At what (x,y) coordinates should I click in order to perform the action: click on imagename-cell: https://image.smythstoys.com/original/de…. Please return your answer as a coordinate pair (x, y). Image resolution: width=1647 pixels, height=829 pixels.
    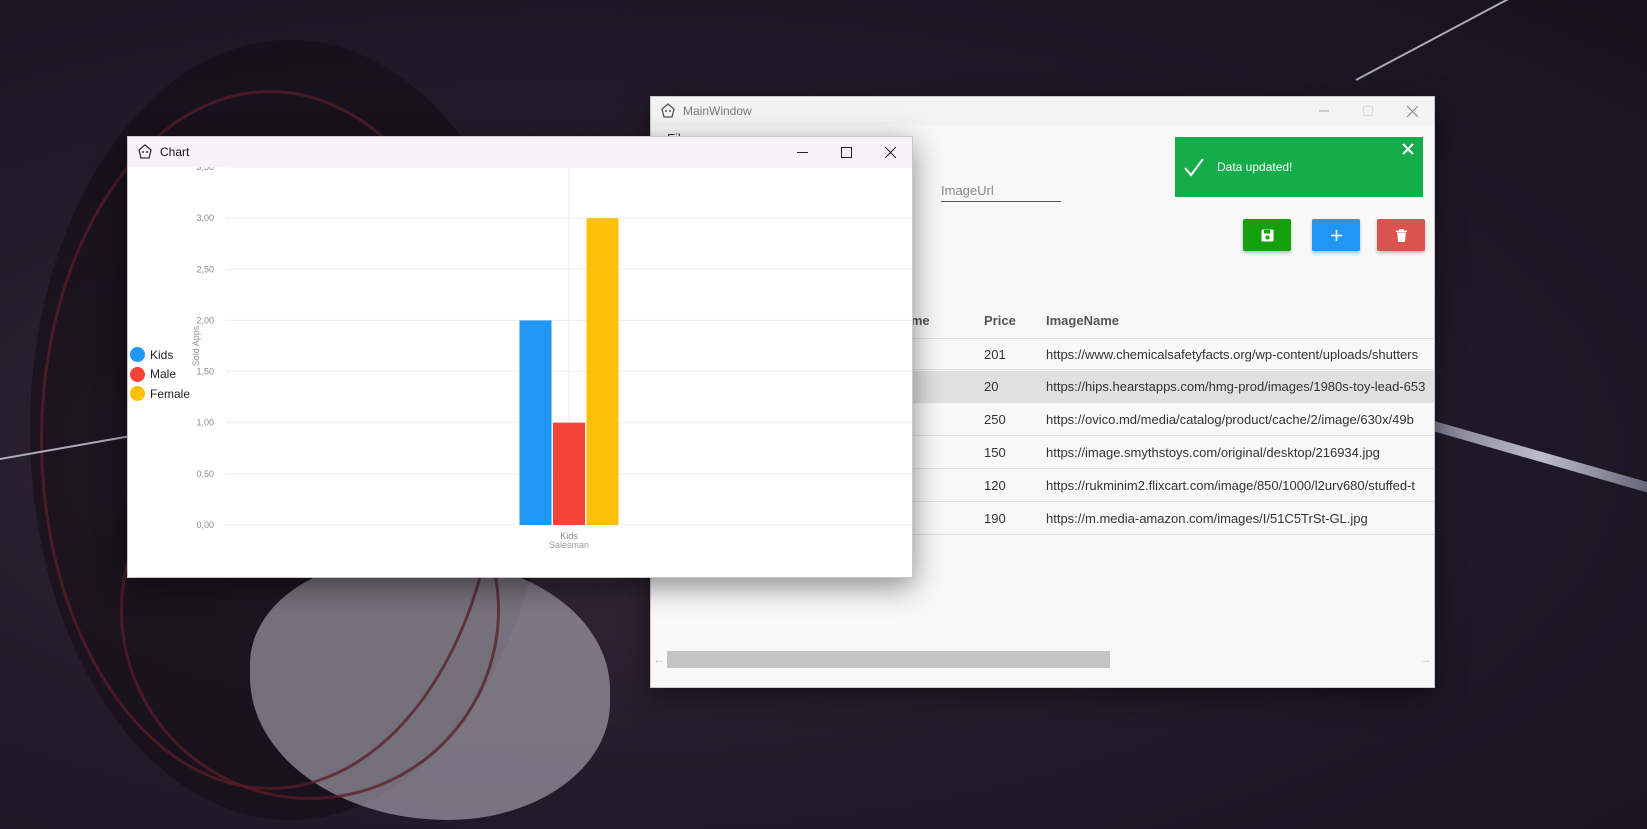
    Looking at the image, I should click on (1213, 452).